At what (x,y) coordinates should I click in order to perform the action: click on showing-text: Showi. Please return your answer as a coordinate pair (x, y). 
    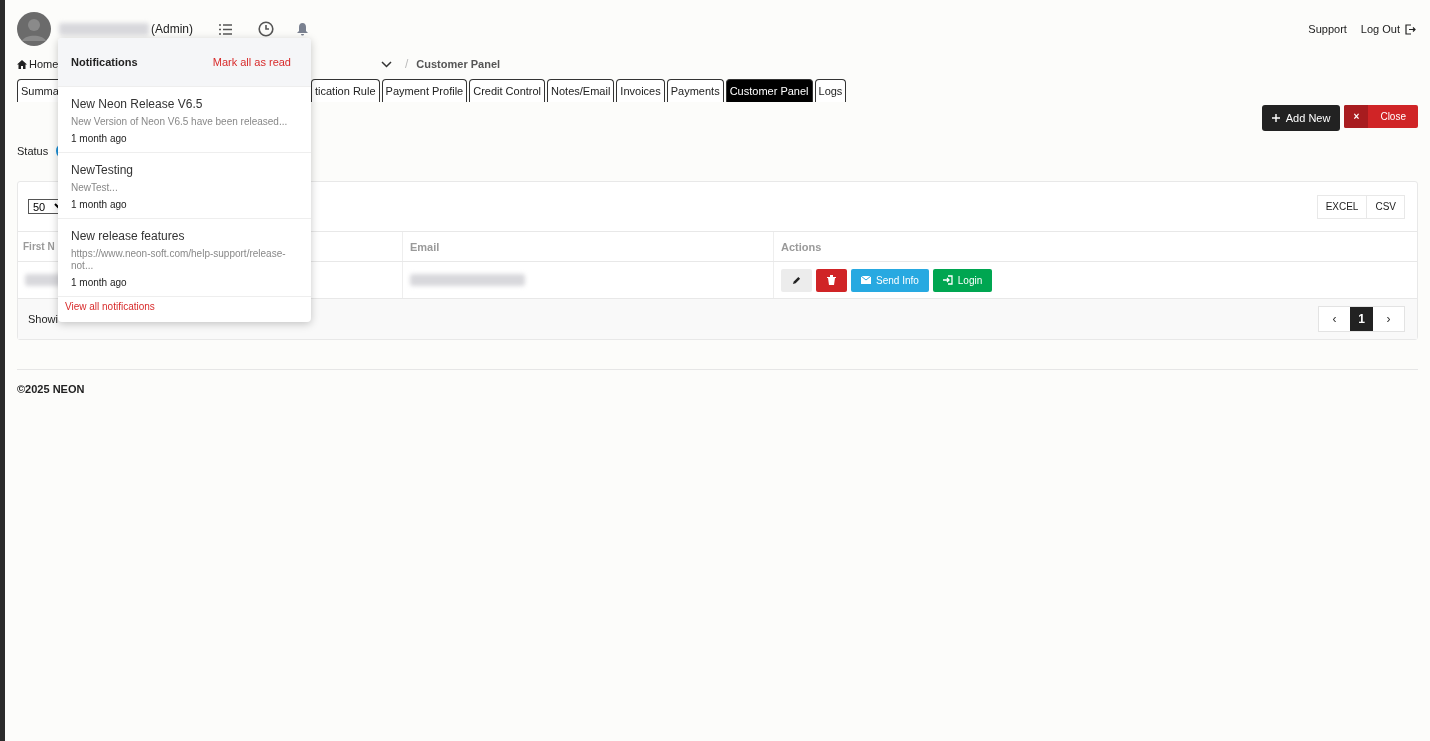
    Looking at the image, I should click on (43, 319).